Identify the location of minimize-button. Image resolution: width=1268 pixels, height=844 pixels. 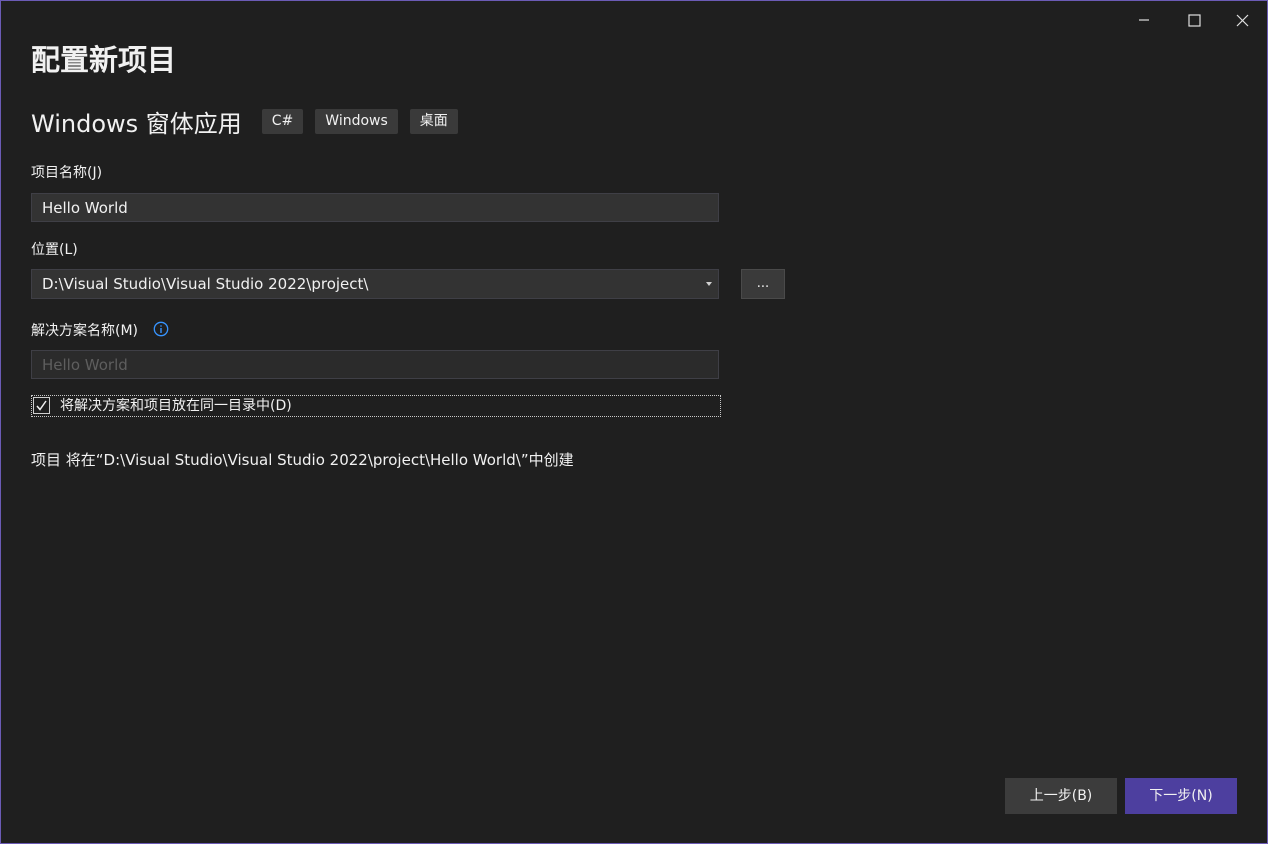
(1144, 20).